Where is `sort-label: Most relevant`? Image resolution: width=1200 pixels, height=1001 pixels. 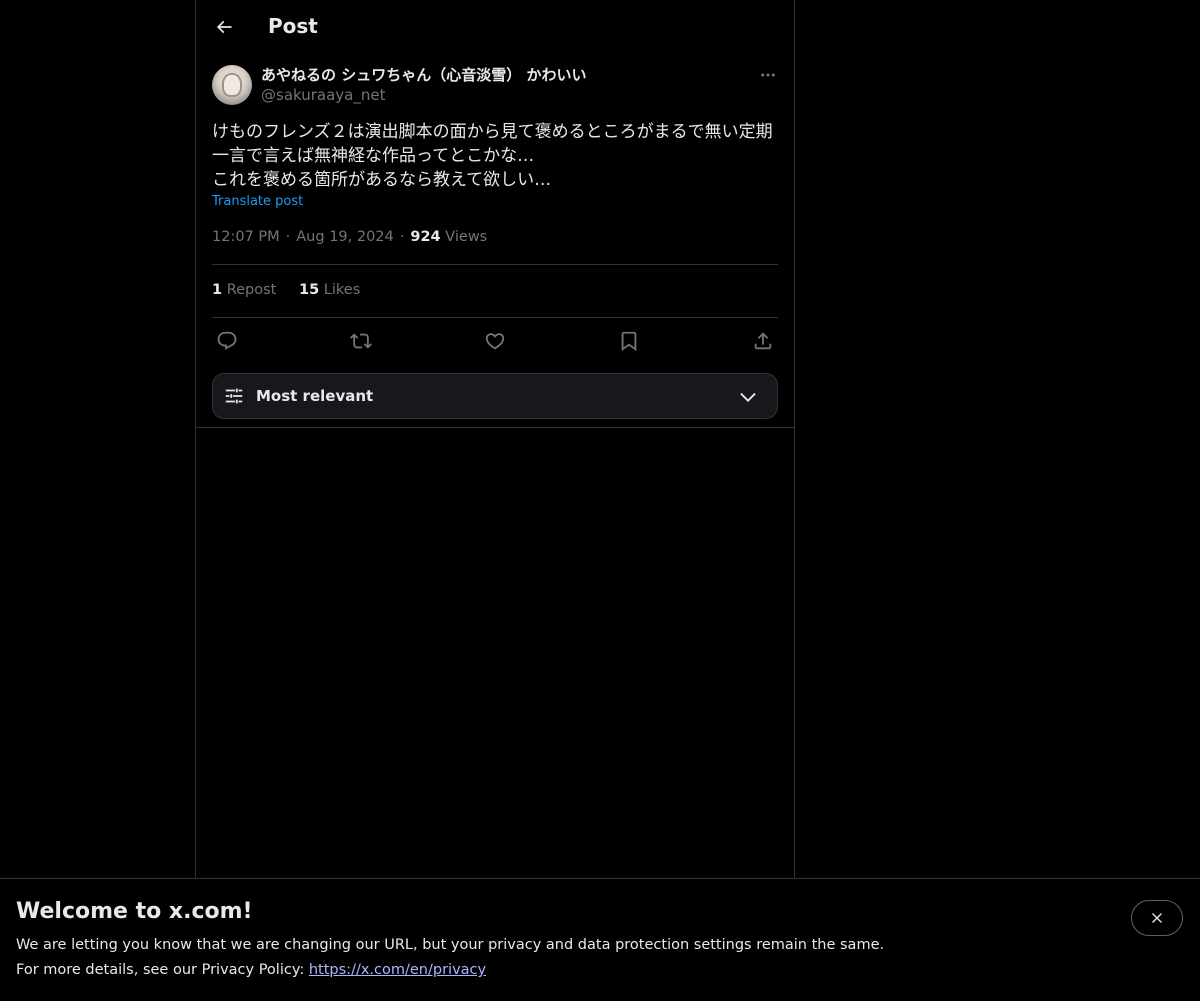
sort-label: Most relevant is located at coordinates (315, 396).